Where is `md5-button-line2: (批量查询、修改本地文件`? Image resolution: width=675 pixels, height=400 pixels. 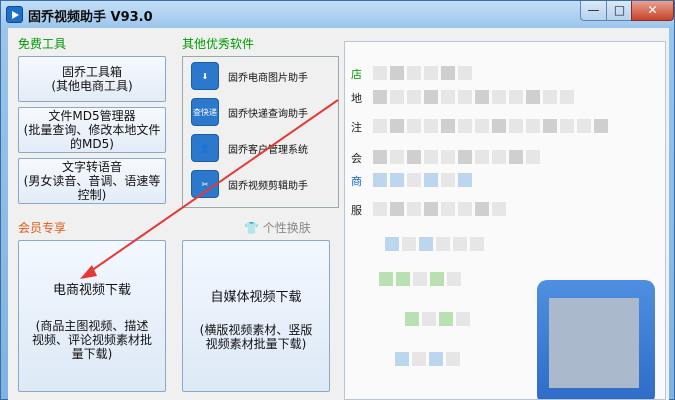
md5-button-line2: (批量查询、修改本地文件 is located at coordinates (92, 130).